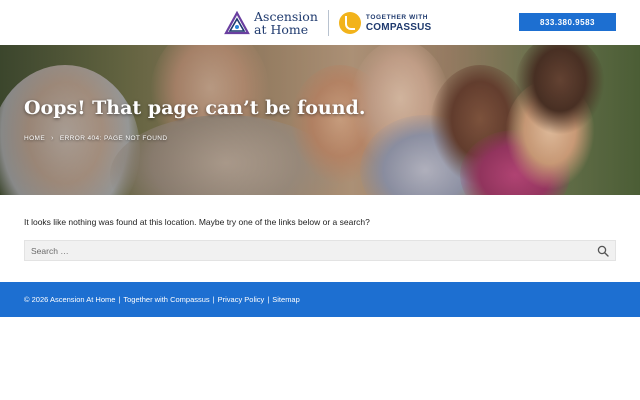  I want to click on compassus-logo-icon, so click(349, 23).